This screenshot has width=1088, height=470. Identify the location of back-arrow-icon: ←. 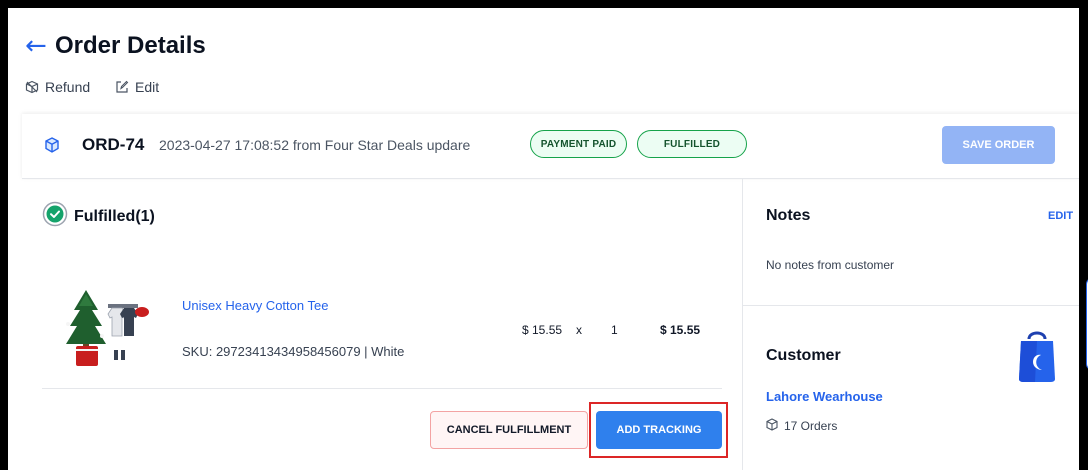
(36, 46).